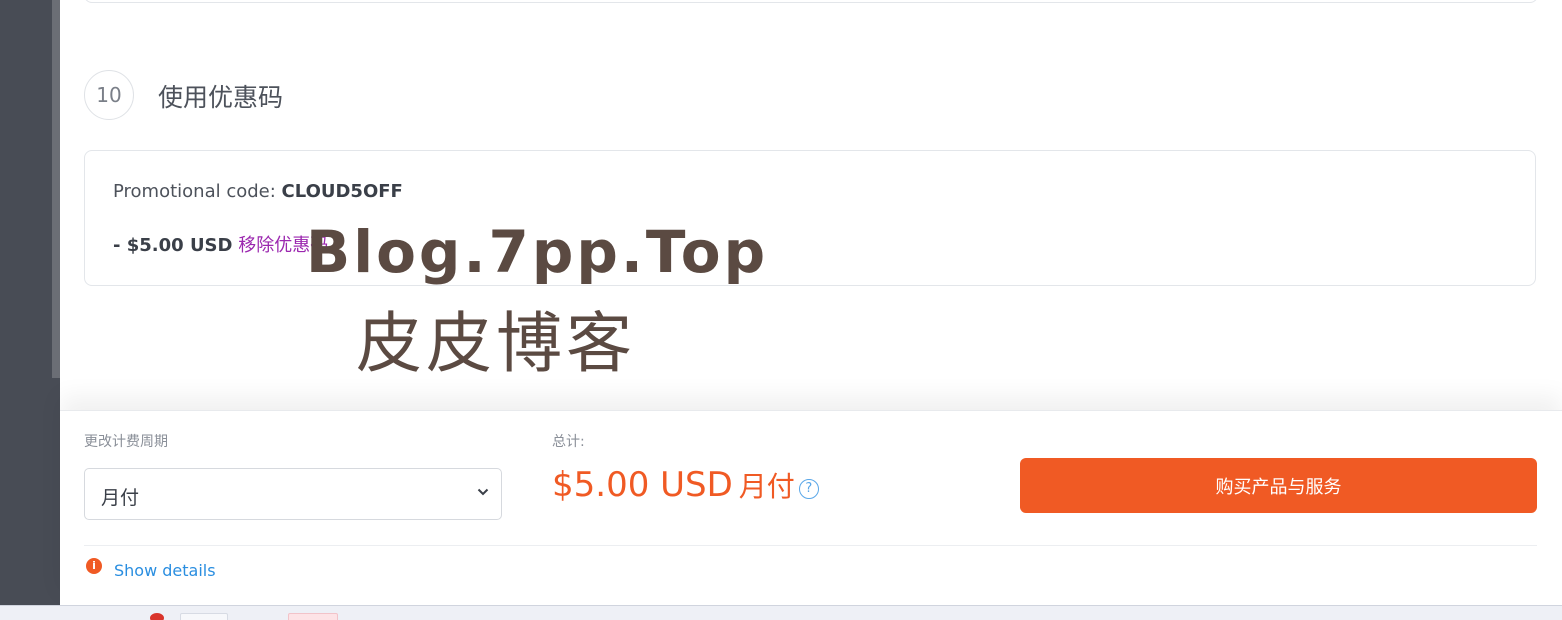 Image resolution: width=1562 pixels, height=620 pixels. I want to click on sidebar-scrollbar, so click(56, 189).